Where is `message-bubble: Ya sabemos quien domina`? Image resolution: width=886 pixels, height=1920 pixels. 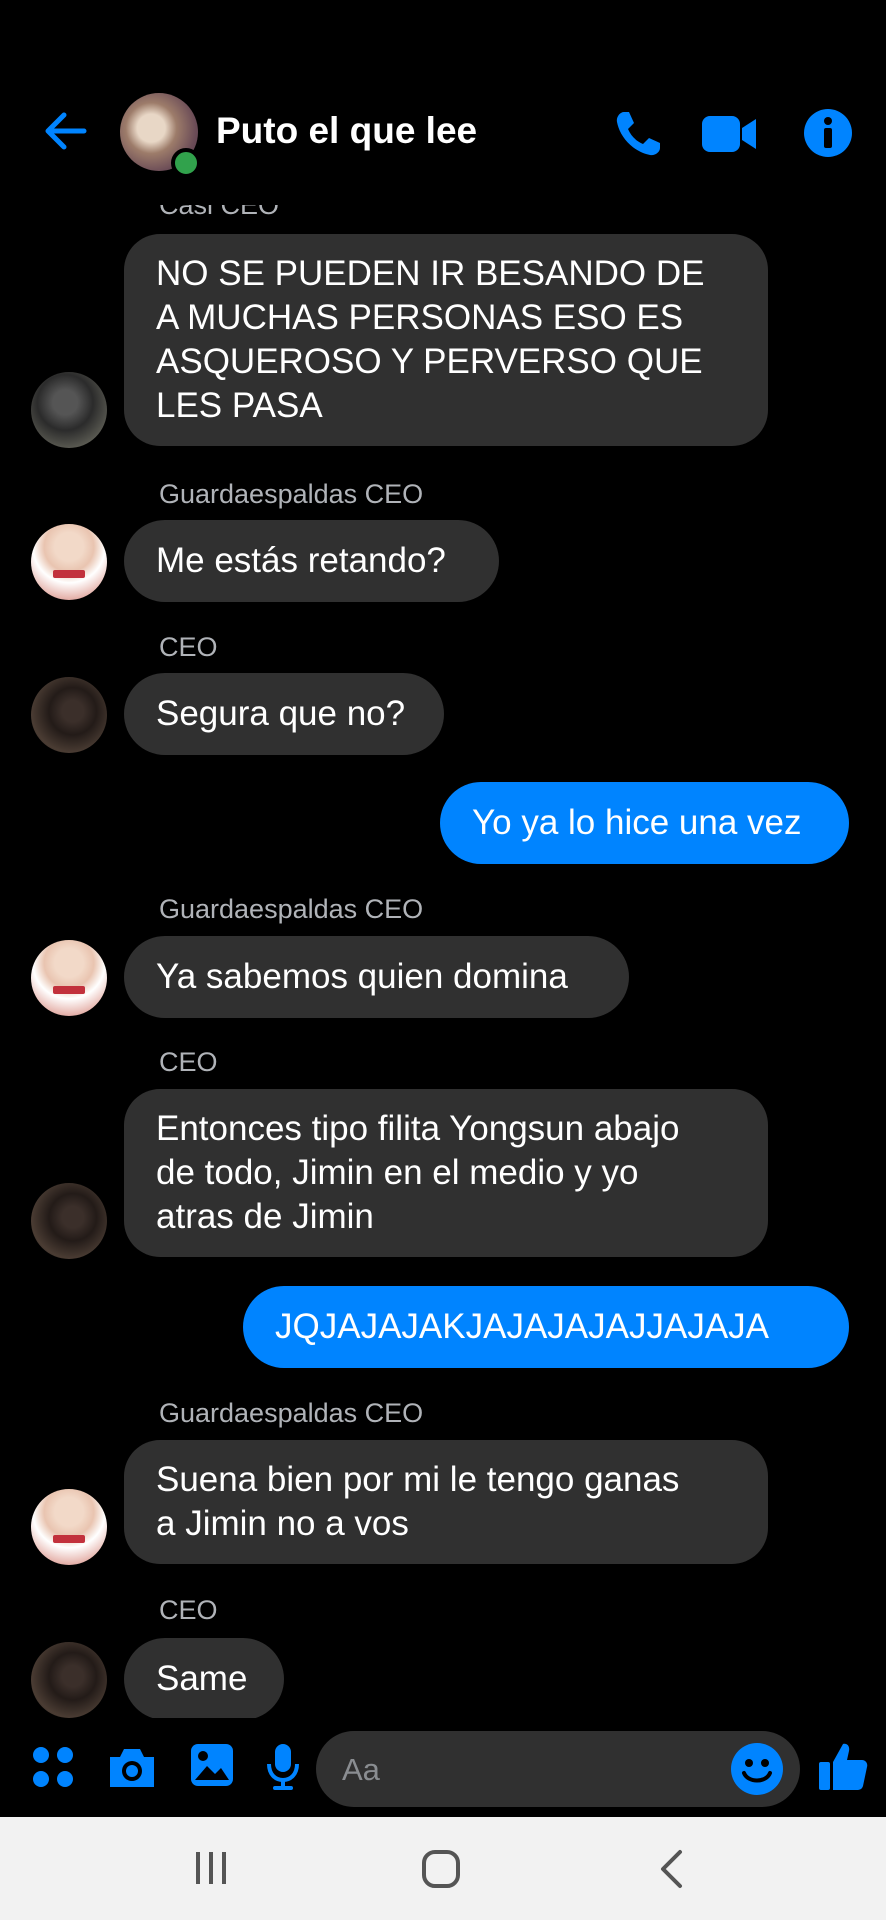 message-bubble: Ya sabemos quien domina is located at coordinates (376, 977).